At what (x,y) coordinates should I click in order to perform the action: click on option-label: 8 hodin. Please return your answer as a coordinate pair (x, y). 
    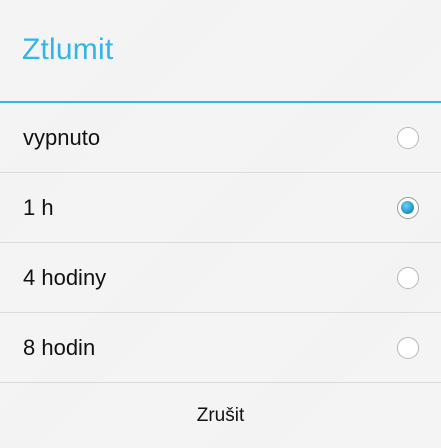
    Looking at the image, I should click on (59, 347).